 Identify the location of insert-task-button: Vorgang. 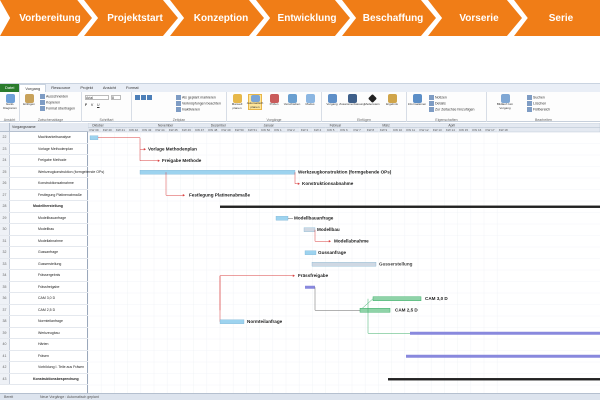
(332, 102).